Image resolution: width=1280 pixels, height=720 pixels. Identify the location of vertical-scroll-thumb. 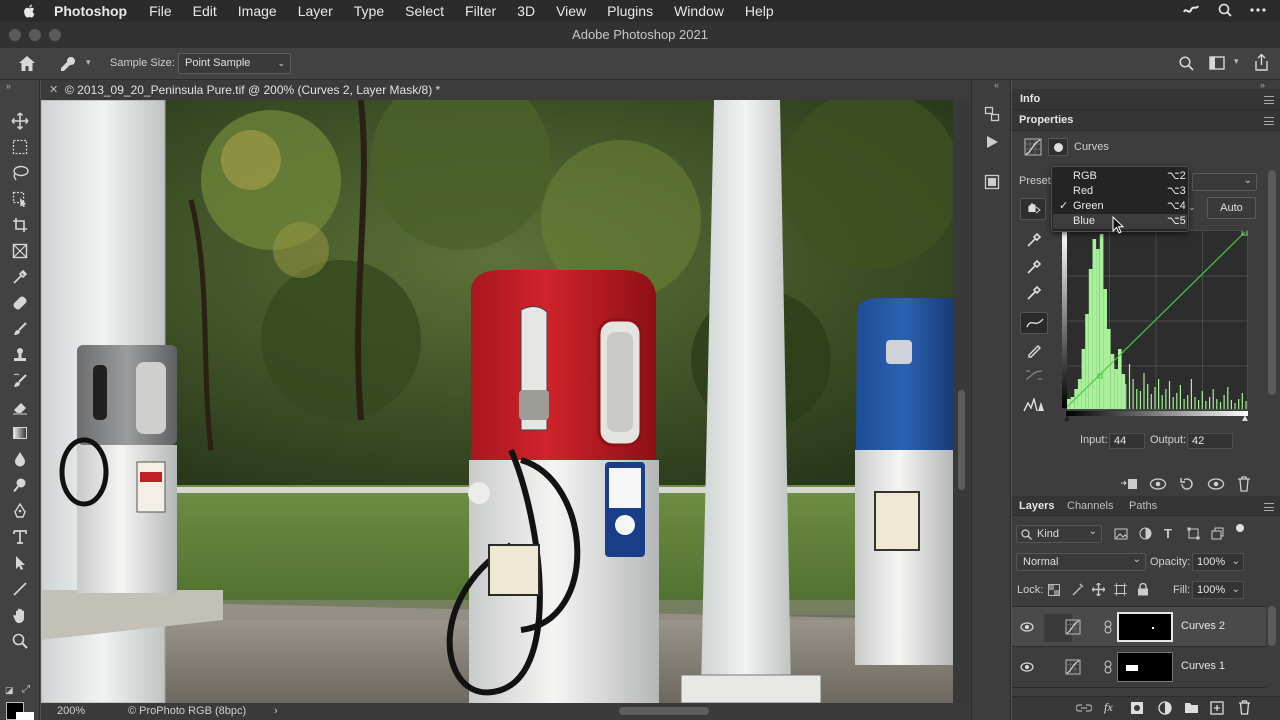
(961, 440).